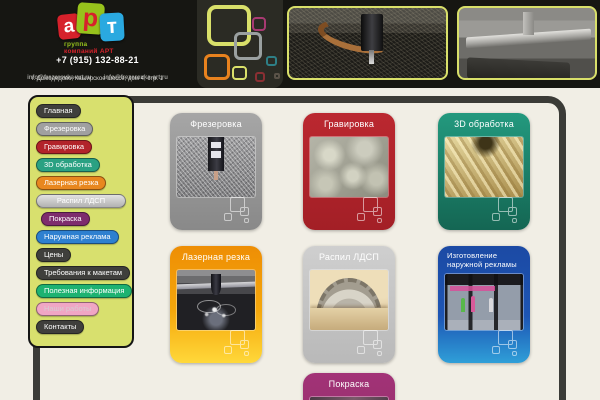 The height and width of the screenshot is (400, 600). I want to click on sidebar-item-contacts: Контакты, so click(60, 327).